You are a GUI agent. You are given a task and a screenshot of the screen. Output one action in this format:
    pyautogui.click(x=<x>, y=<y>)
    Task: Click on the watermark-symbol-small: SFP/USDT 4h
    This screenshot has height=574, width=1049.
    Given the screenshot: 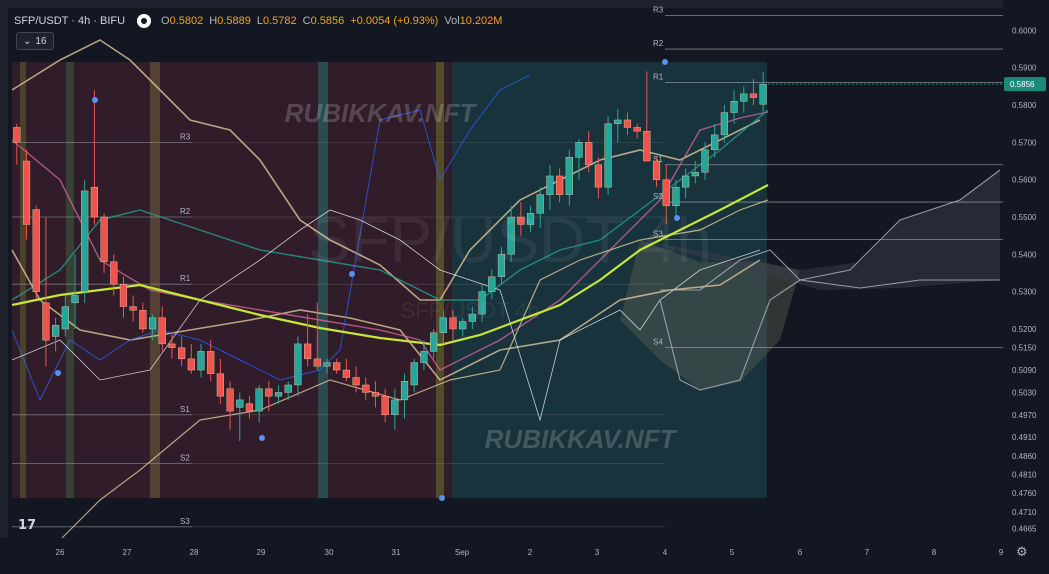 What is the action you would take?
    pyautogui.click(x=470, y=310)
    